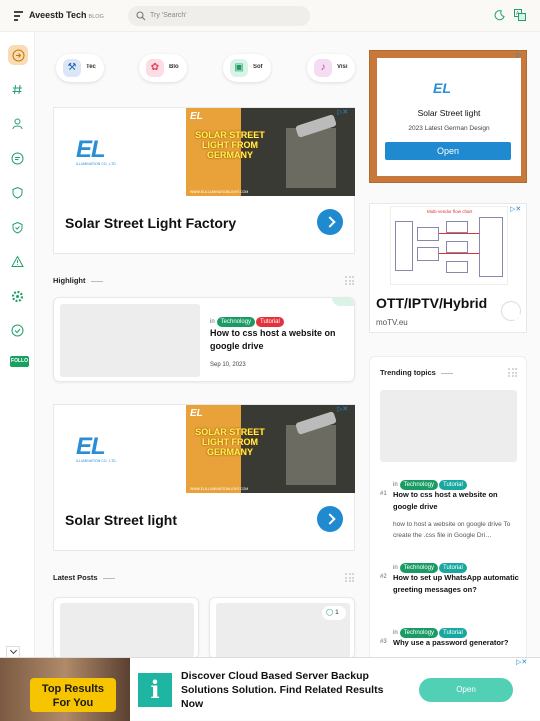 The height and width of the screenshot is (721, 540). What do you see at coordinates (17, 330) in the screenshot?
I see `check-circle-icon` at bounding box center [17, 330].